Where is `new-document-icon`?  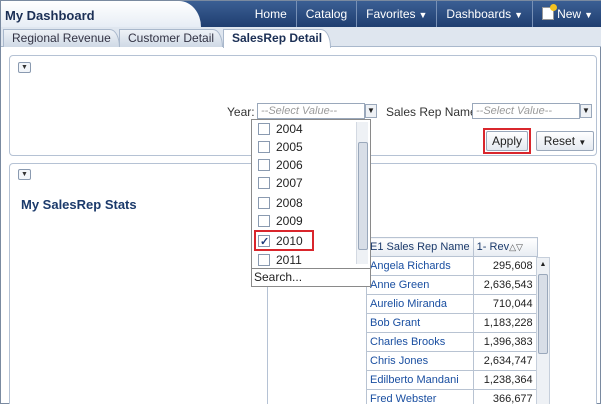
new-document-icon is located at coordinates (550, 12).